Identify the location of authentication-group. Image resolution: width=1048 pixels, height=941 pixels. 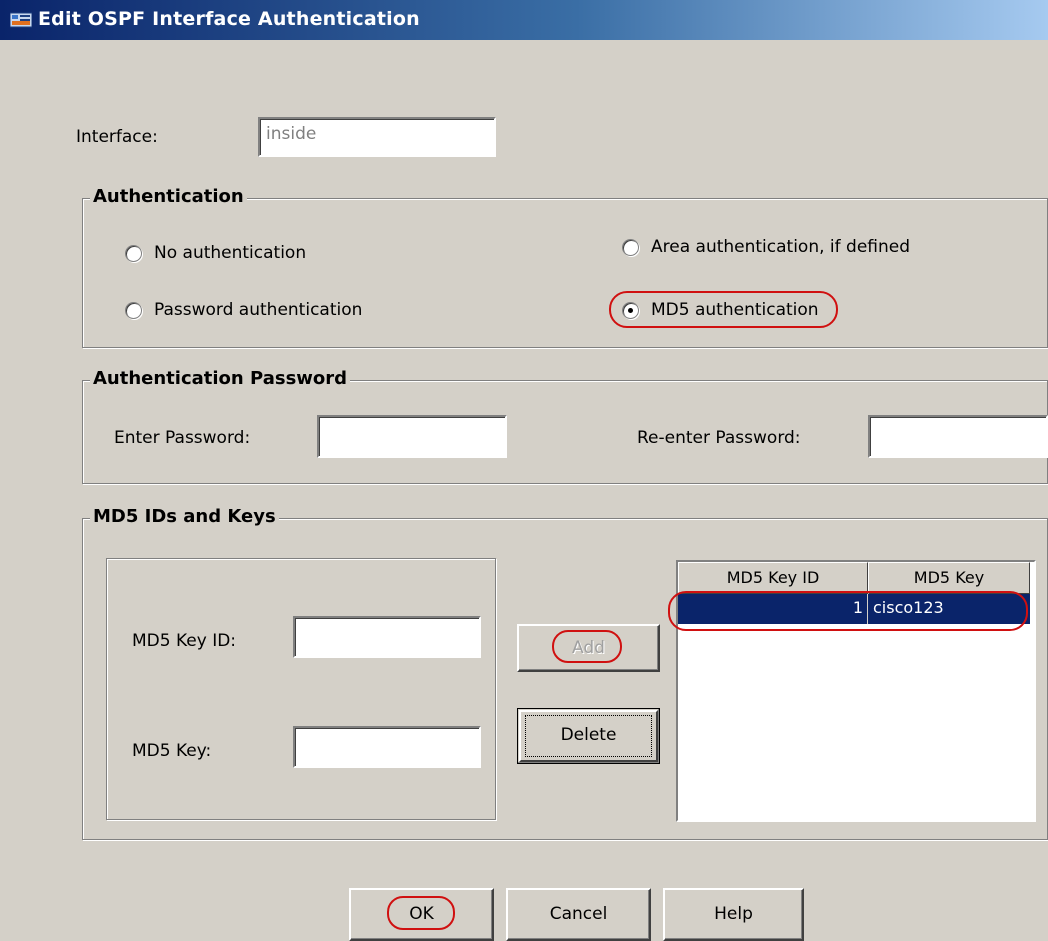
(565, 273).